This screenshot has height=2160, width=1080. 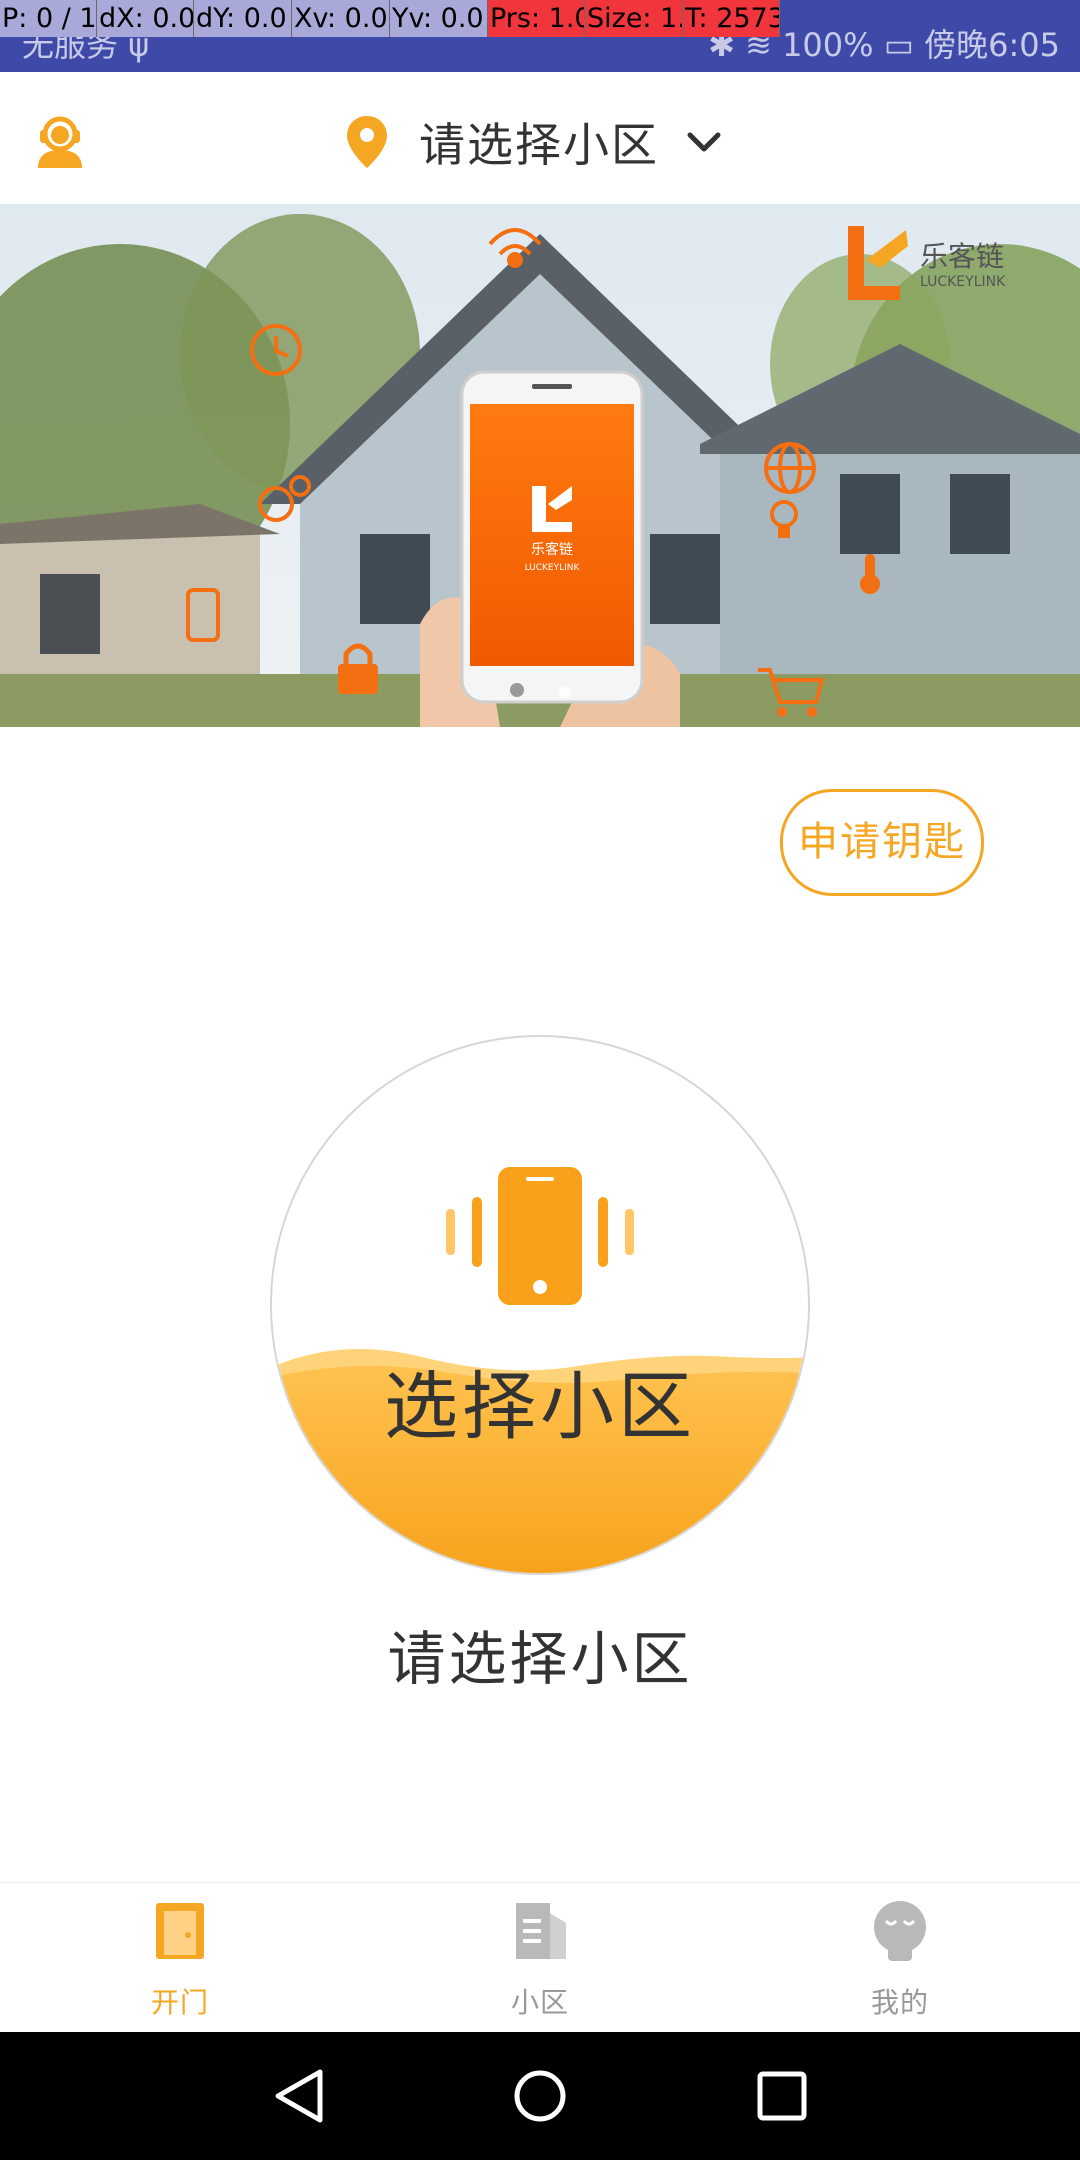 What do you see at coordinates (565, 692) in the screenshot?
I see `banner-page-dot` at bounding box center [565, 692].